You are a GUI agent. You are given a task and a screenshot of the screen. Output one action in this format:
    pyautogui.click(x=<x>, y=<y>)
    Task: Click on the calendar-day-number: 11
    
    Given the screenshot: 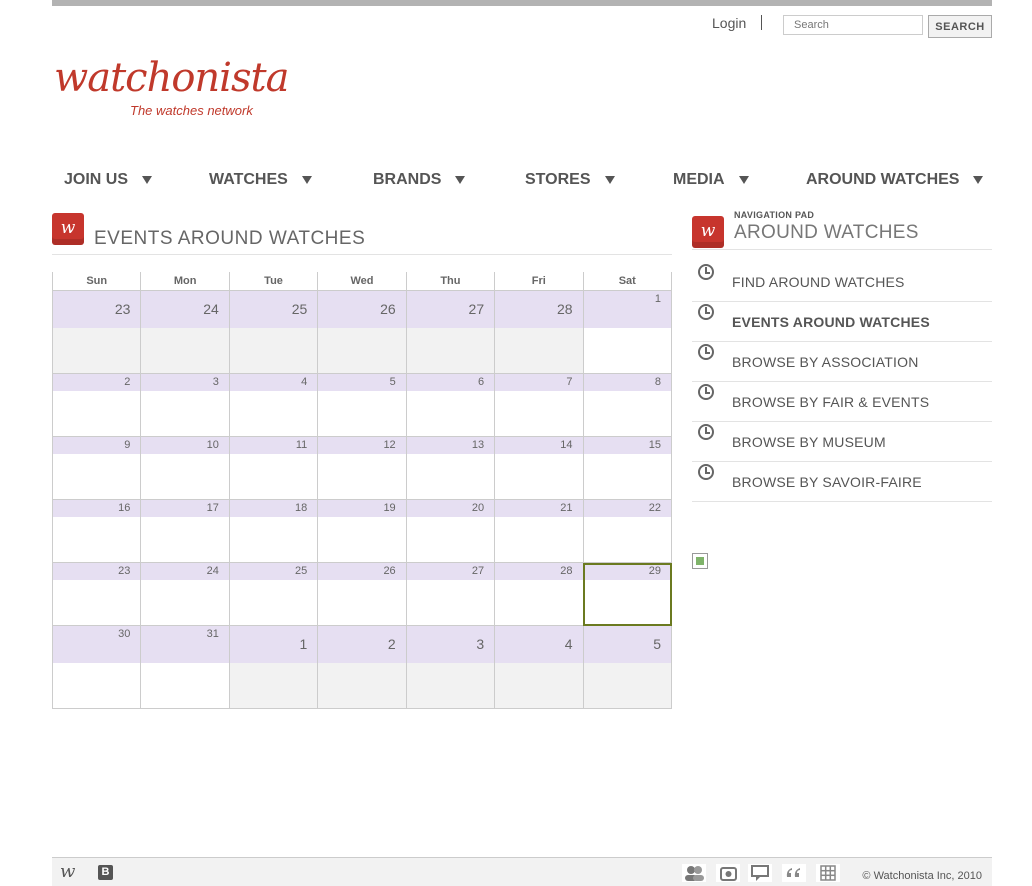 What is the action you would take?
    pyautogui.click(x=273, y=445)
    